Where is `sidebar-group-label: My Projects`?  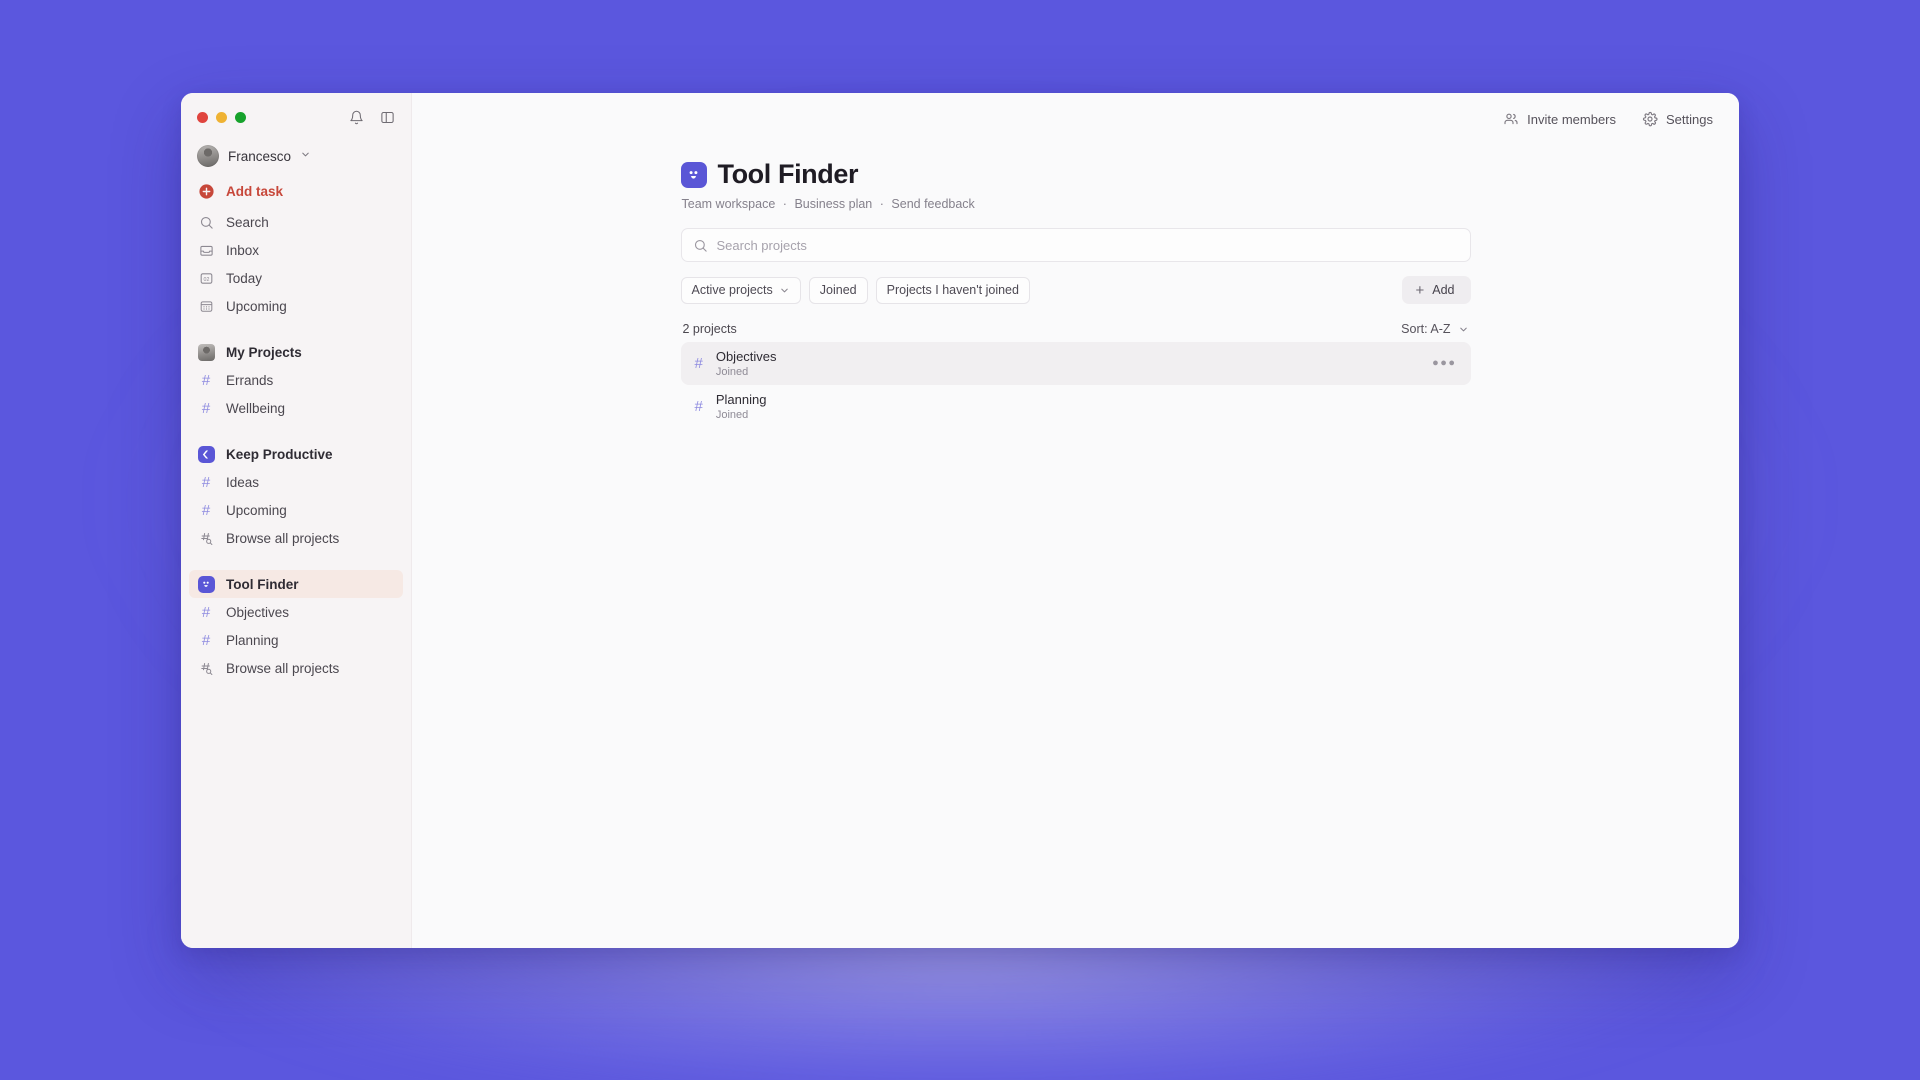
sidebar-group-label: My Projects is located at coordinates (264, 352).